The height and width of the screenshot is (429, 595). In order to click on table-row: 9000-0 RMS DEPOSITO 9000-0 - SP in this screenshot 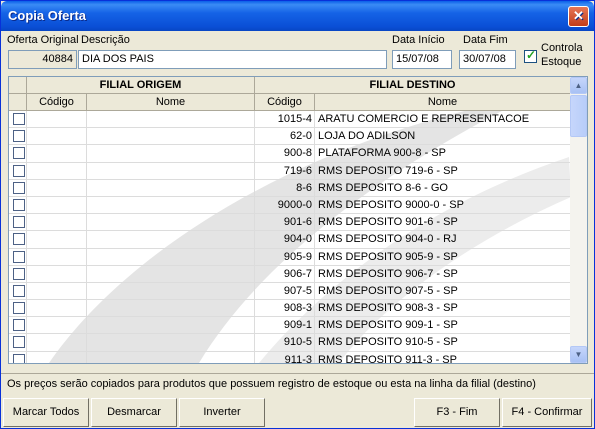, I will do `click(290, 205)`.